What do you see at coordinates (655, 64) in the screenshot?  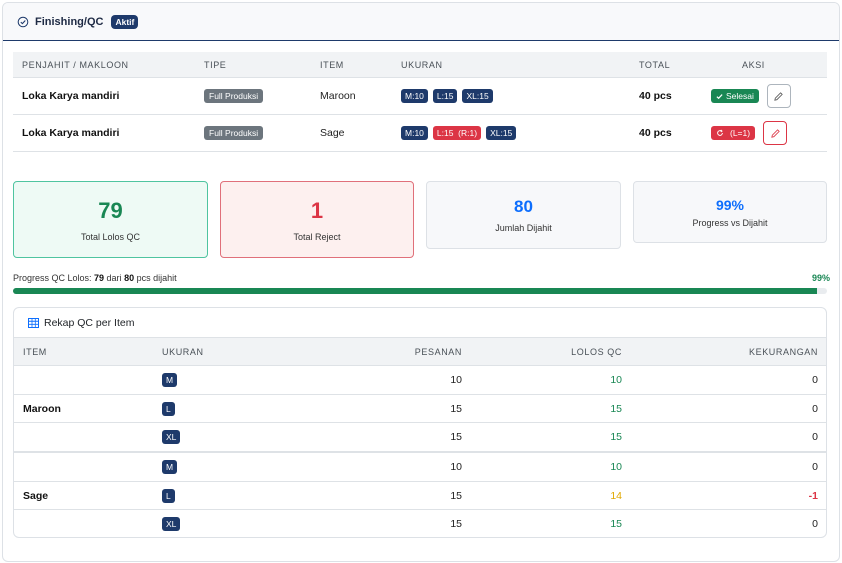 I see `col-total: TOTAL` at bounding box center [655, 64].